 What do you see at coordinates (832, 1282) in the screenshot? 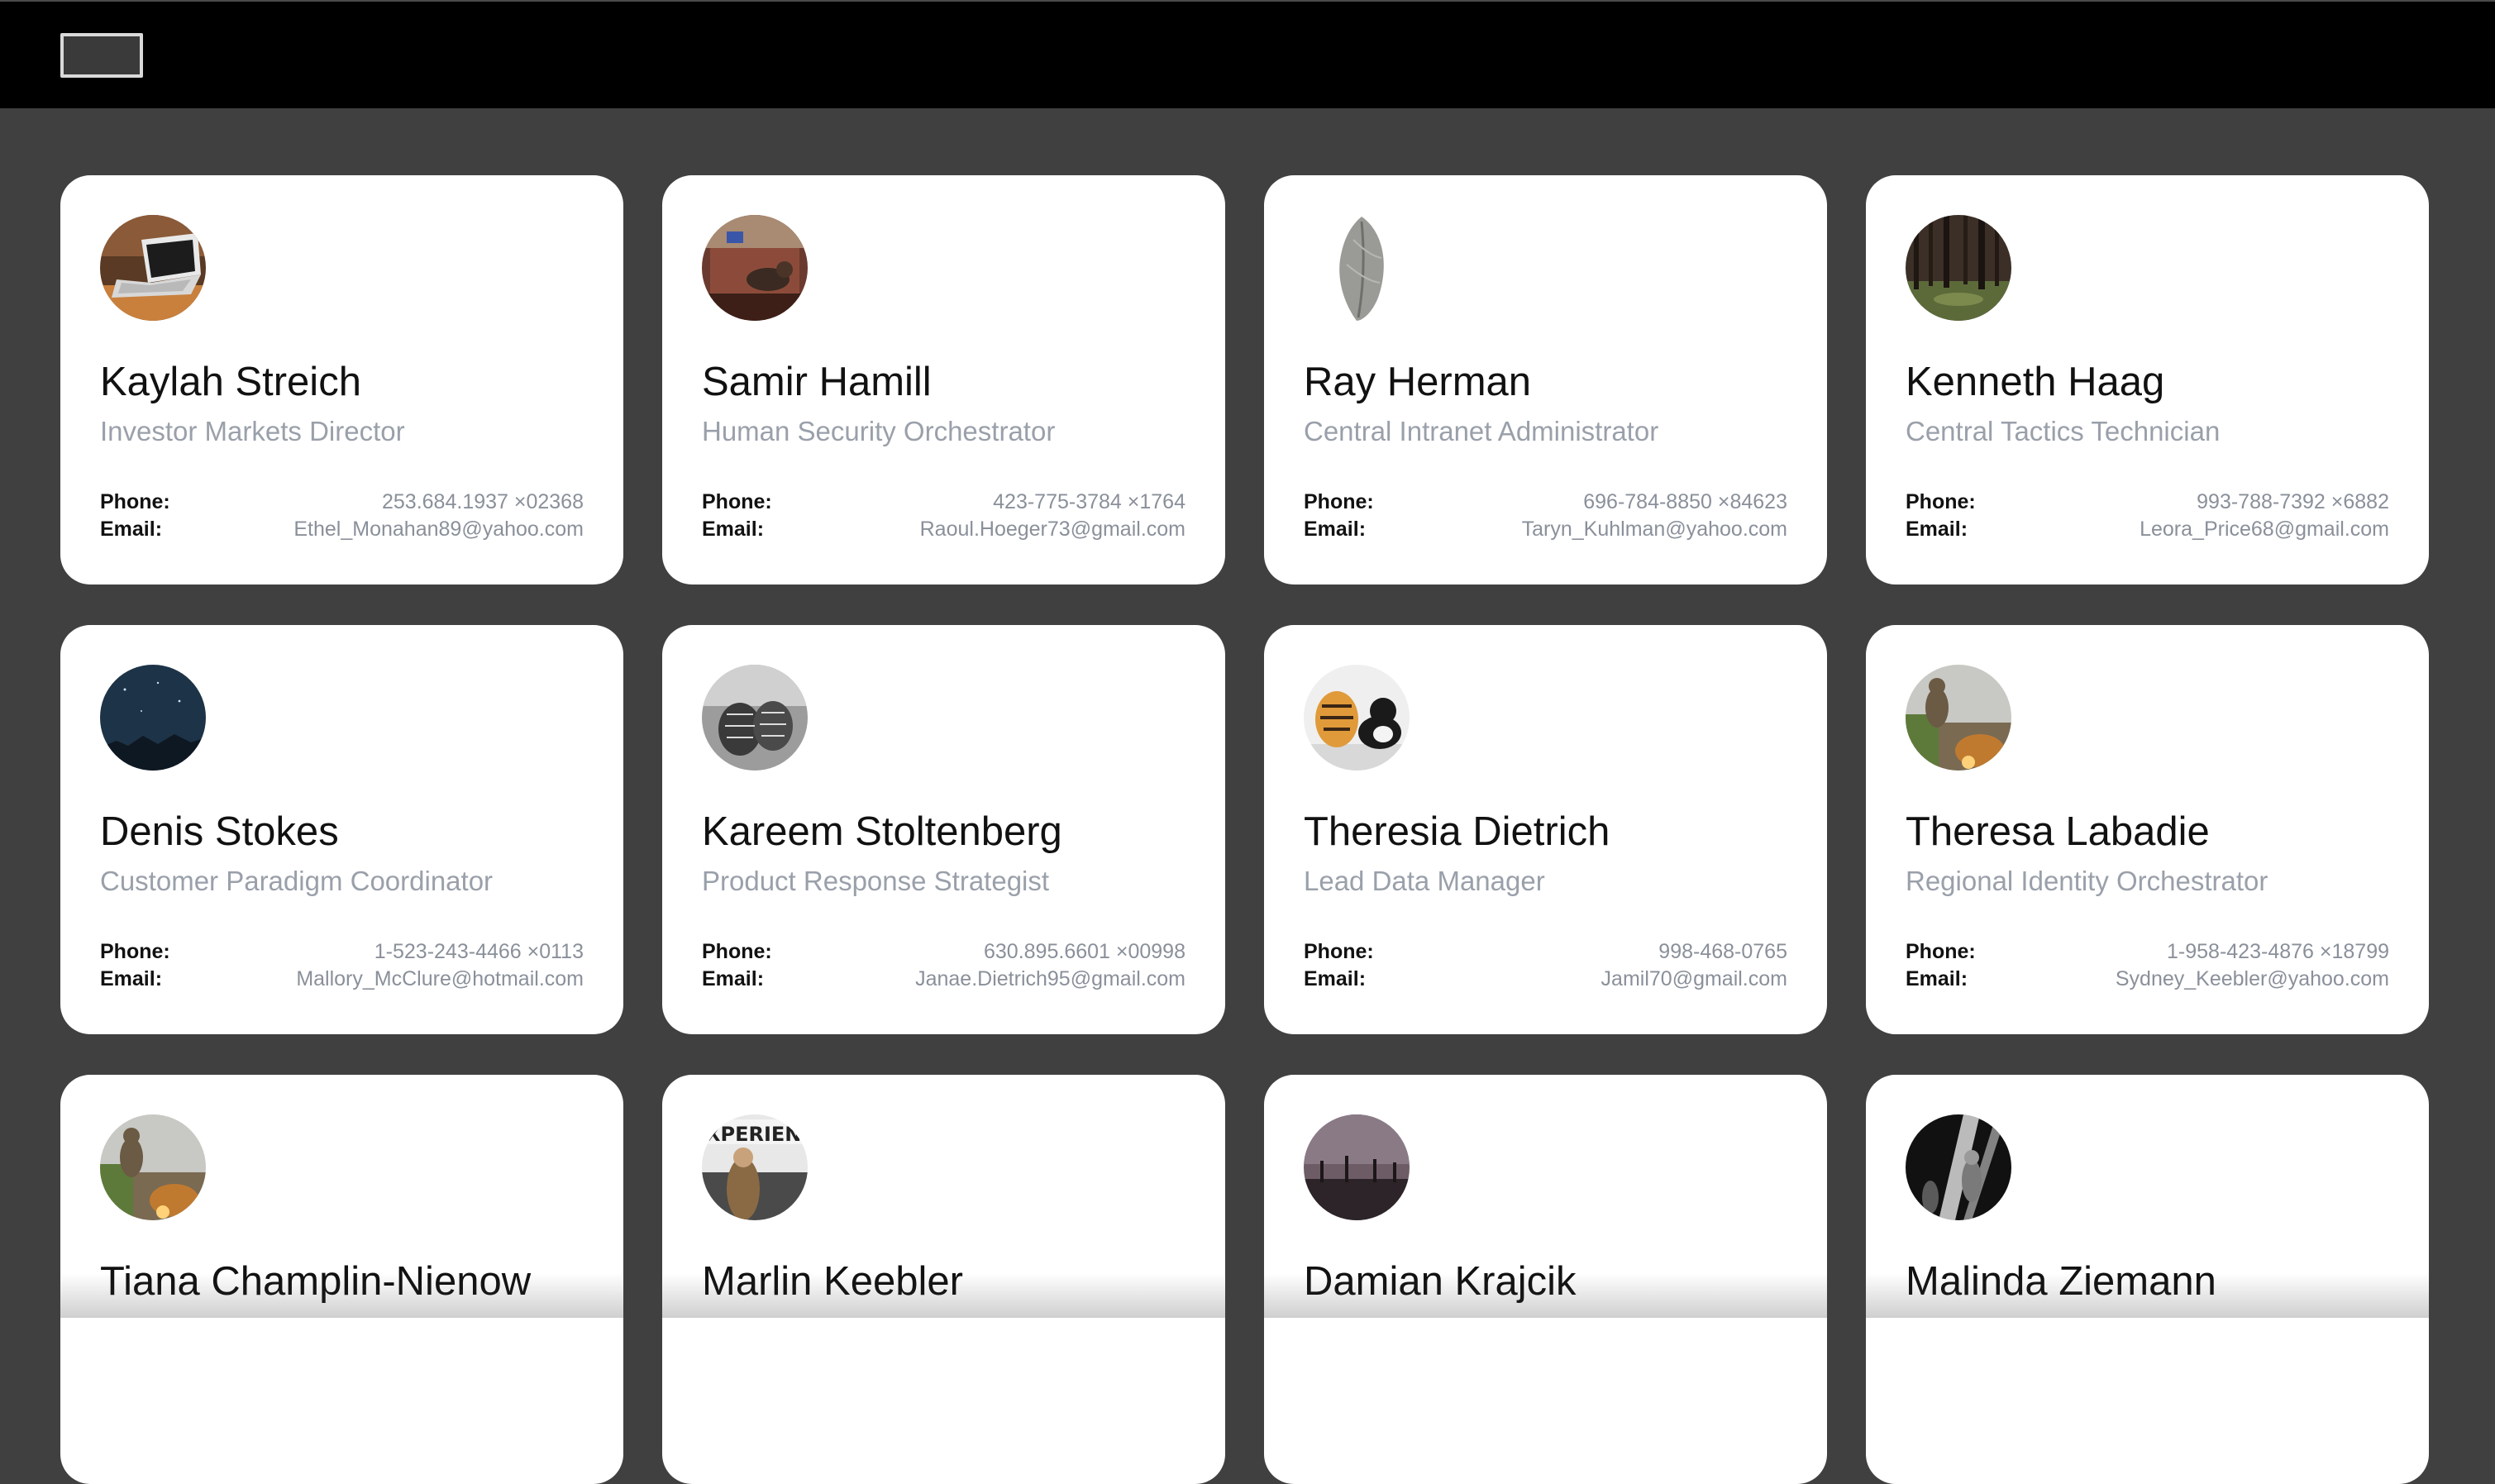
I see `contact-name: Marlin Keebler` at bounding box center [832, 1282].